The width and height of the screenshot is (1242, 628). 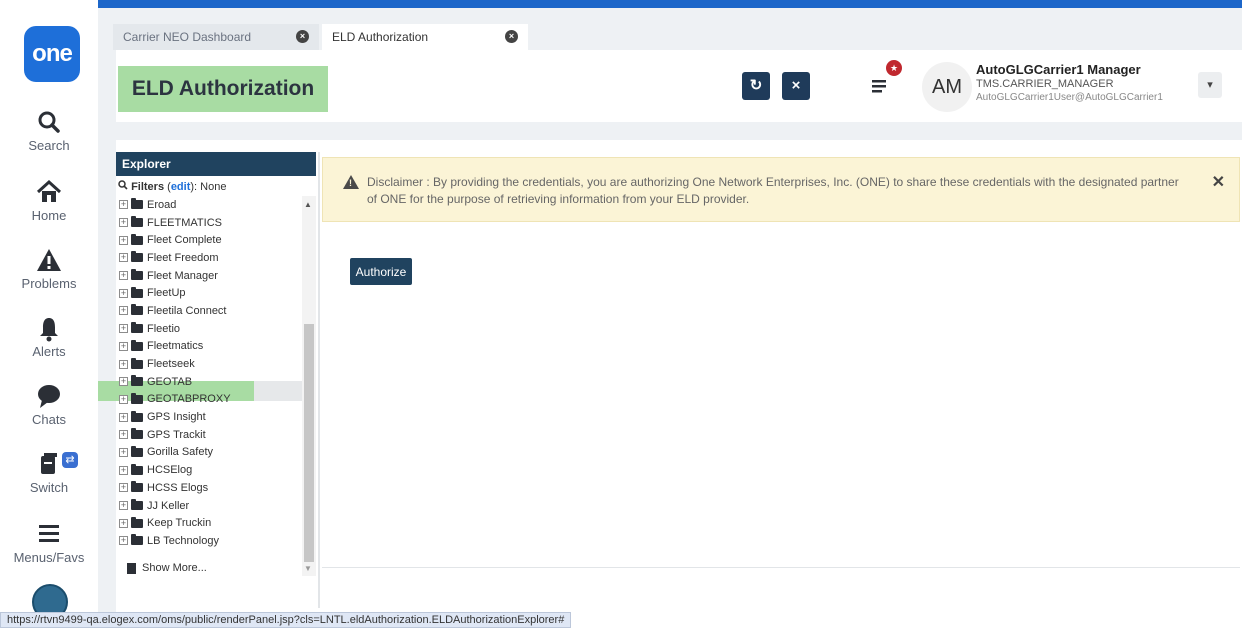 What do you see at coordinates (209, 311) in the screenshot?
I see `tree-item: + Fleetila Connect` at bounding box center [209, 311].